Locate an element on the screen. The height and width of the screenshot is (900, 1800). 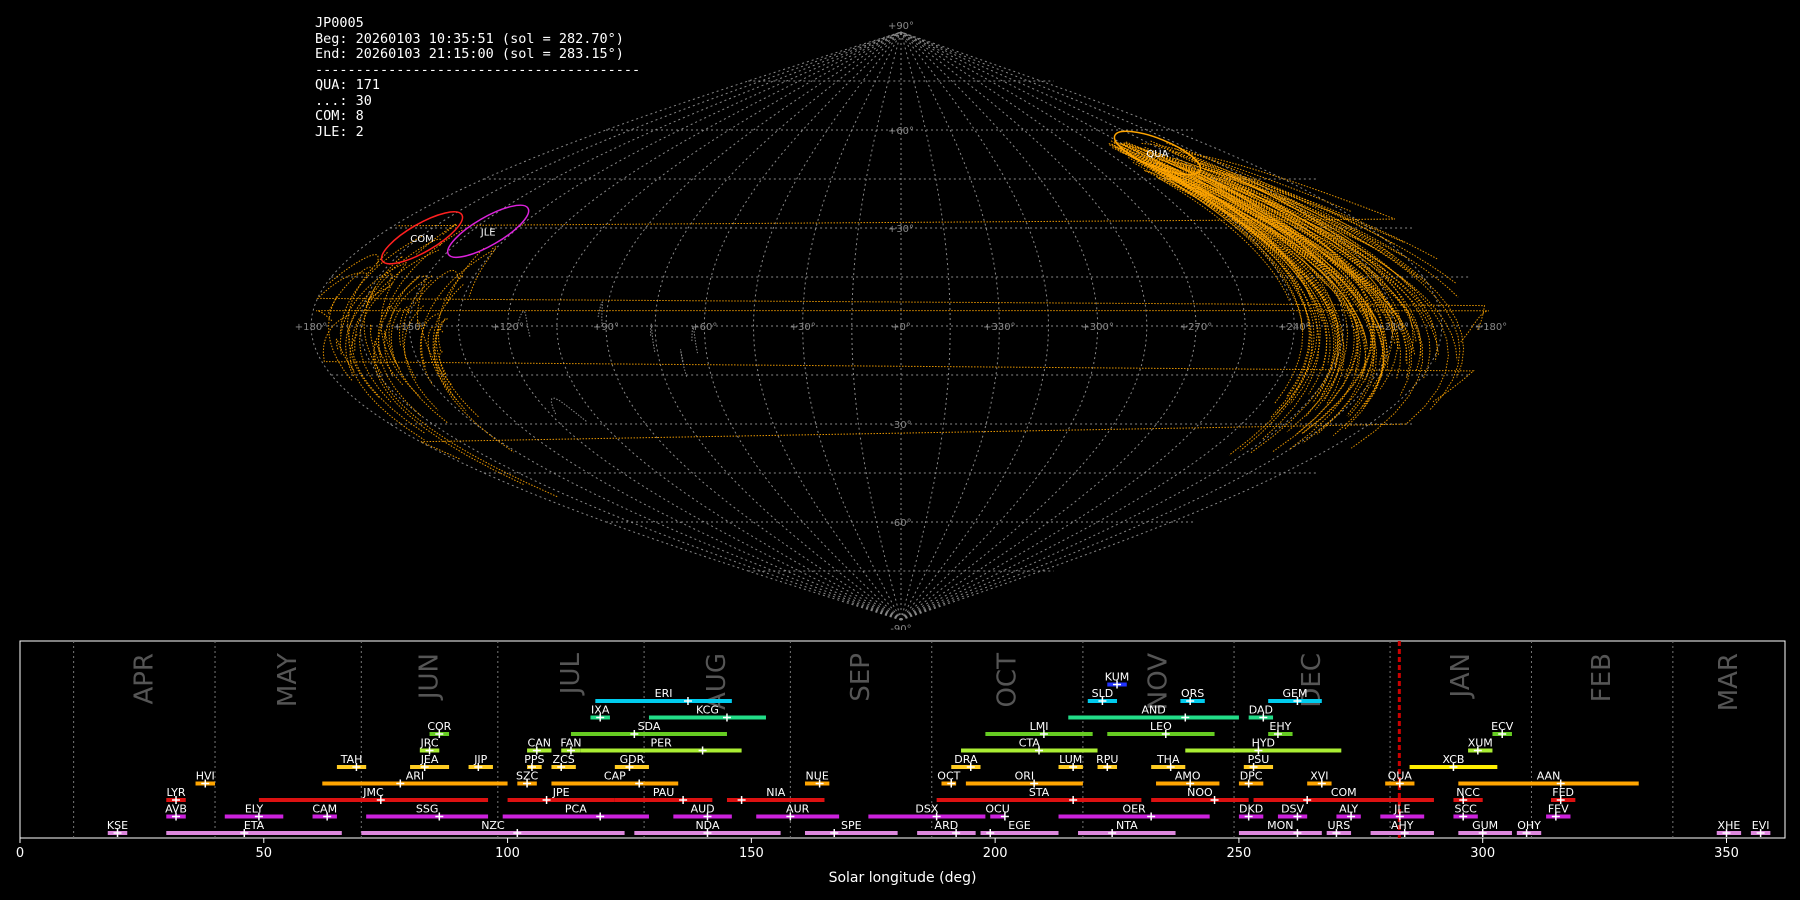
shower-label: RPU is located at coordinates (1107, 759).